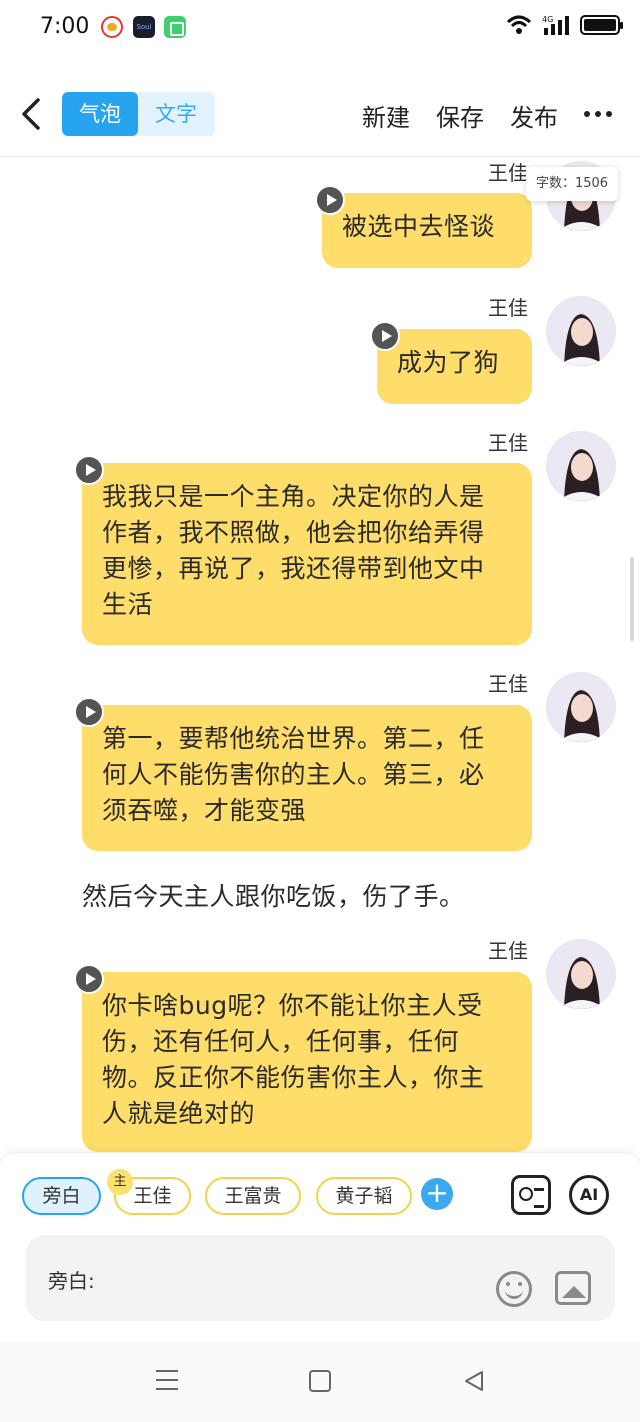  What do you see at coordinates (281, 1041) in the screenshot?
I see `message-line: 伤，还有任何人，任何事，任何` at bounding box center [281, 1041].